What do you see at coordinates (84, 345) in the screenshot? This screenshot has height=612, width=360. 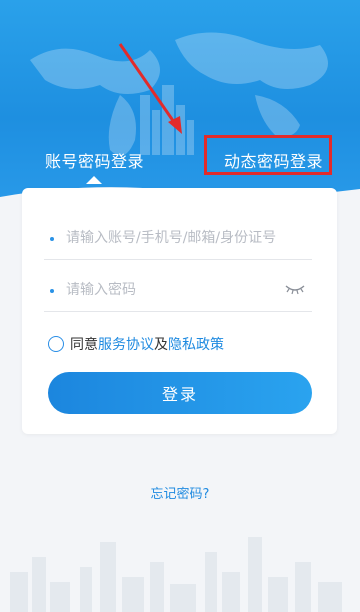 I see `agree-prefix: 同意` at bounding box center [84, 345].